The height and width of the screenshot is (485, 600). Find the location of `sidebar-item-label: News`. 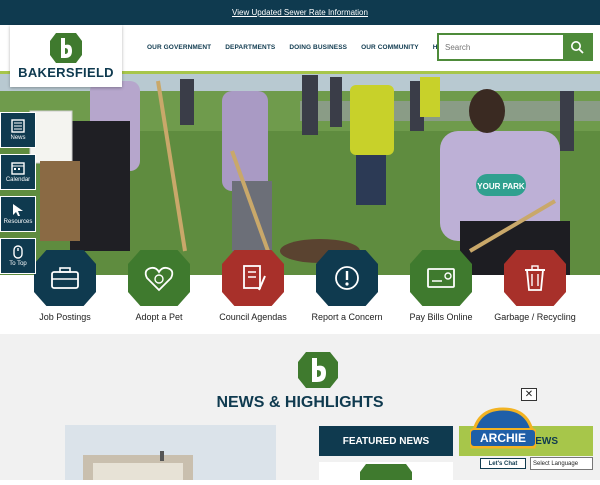

sidebar-item-label: News is located at coordinates (18, 138).